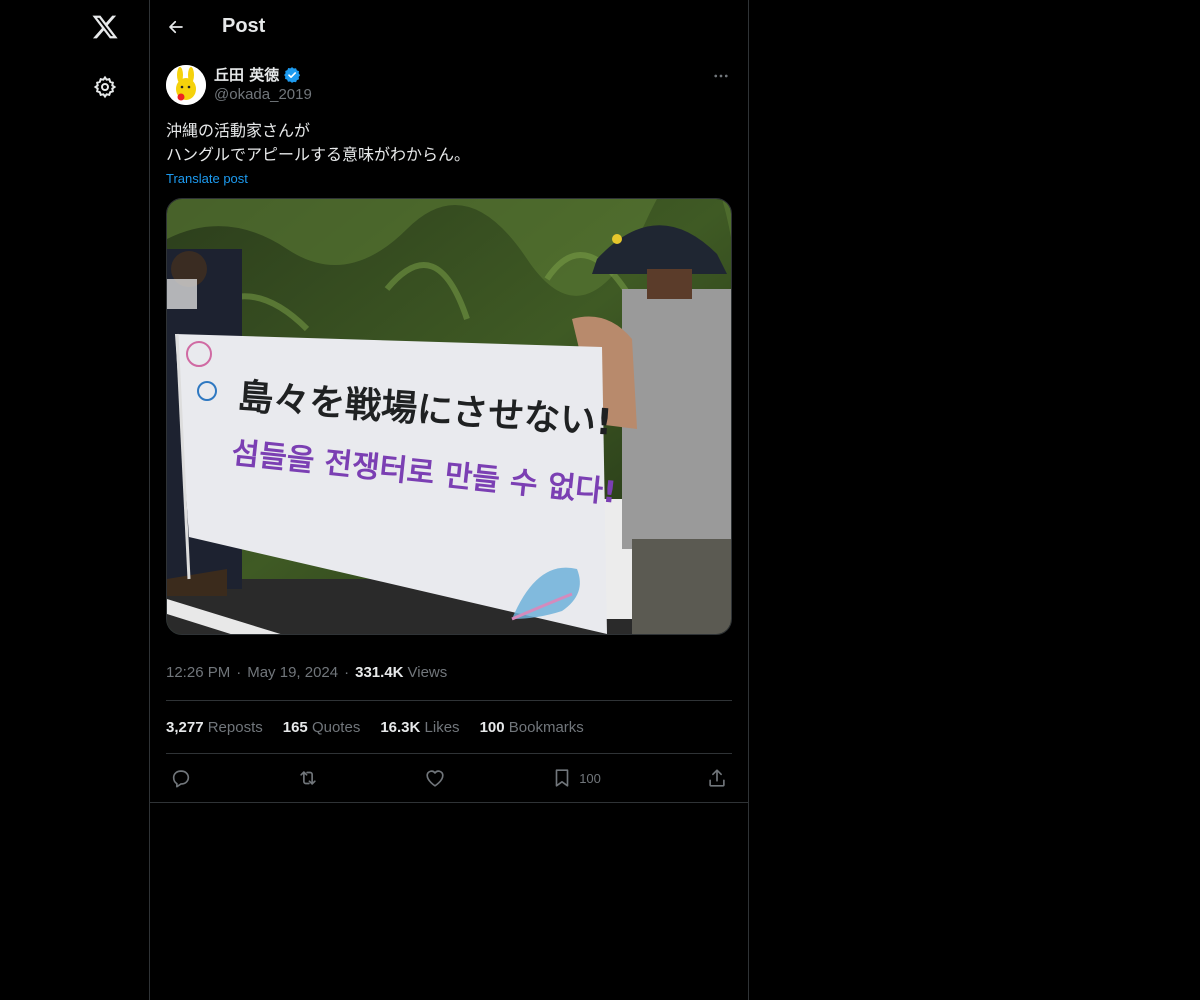 This screenshot has width=1200, height=1000. I want to click on reply-icon, so click(181, 779).